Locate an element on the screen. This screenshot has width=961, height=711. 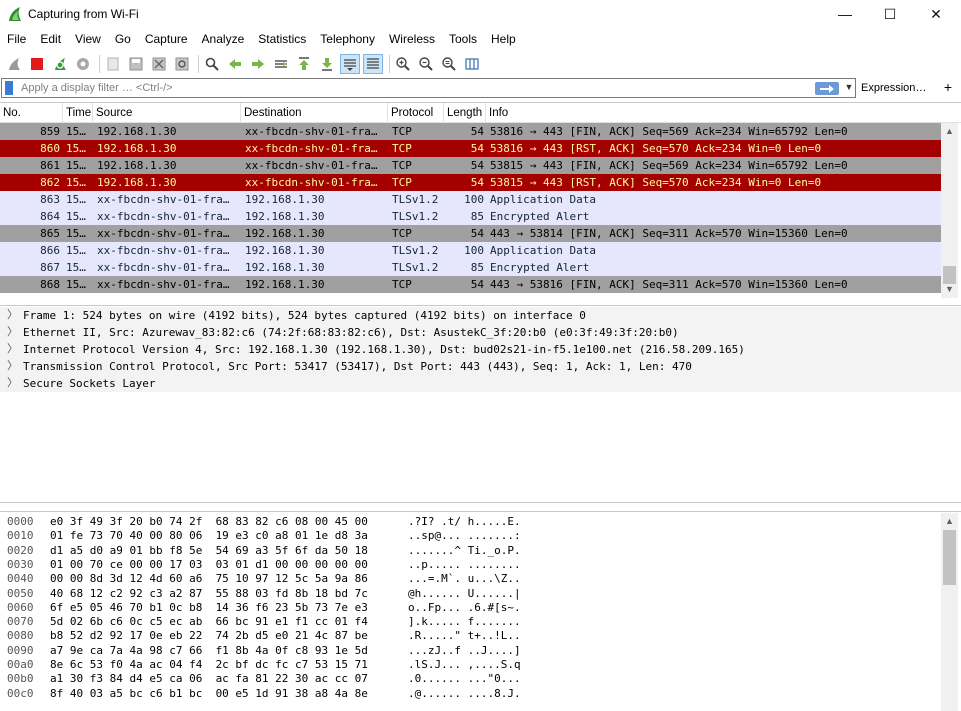
byte-ascii-values: .lS.J... ,....S.q is located at coordinates (464, 664).